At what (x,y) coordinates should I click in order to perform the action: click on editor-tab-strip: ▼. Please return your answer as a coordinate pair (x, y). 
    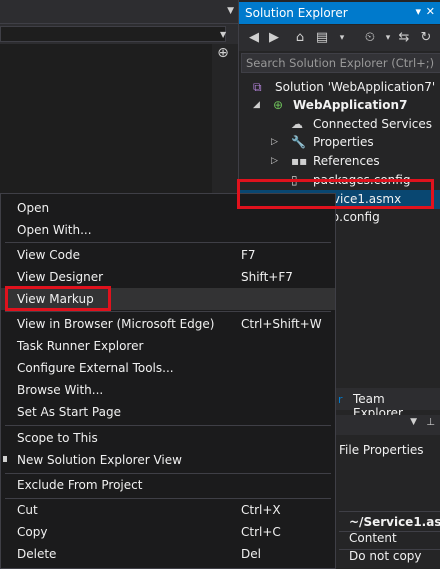
    Looking at the image, I should click on (119, 12).